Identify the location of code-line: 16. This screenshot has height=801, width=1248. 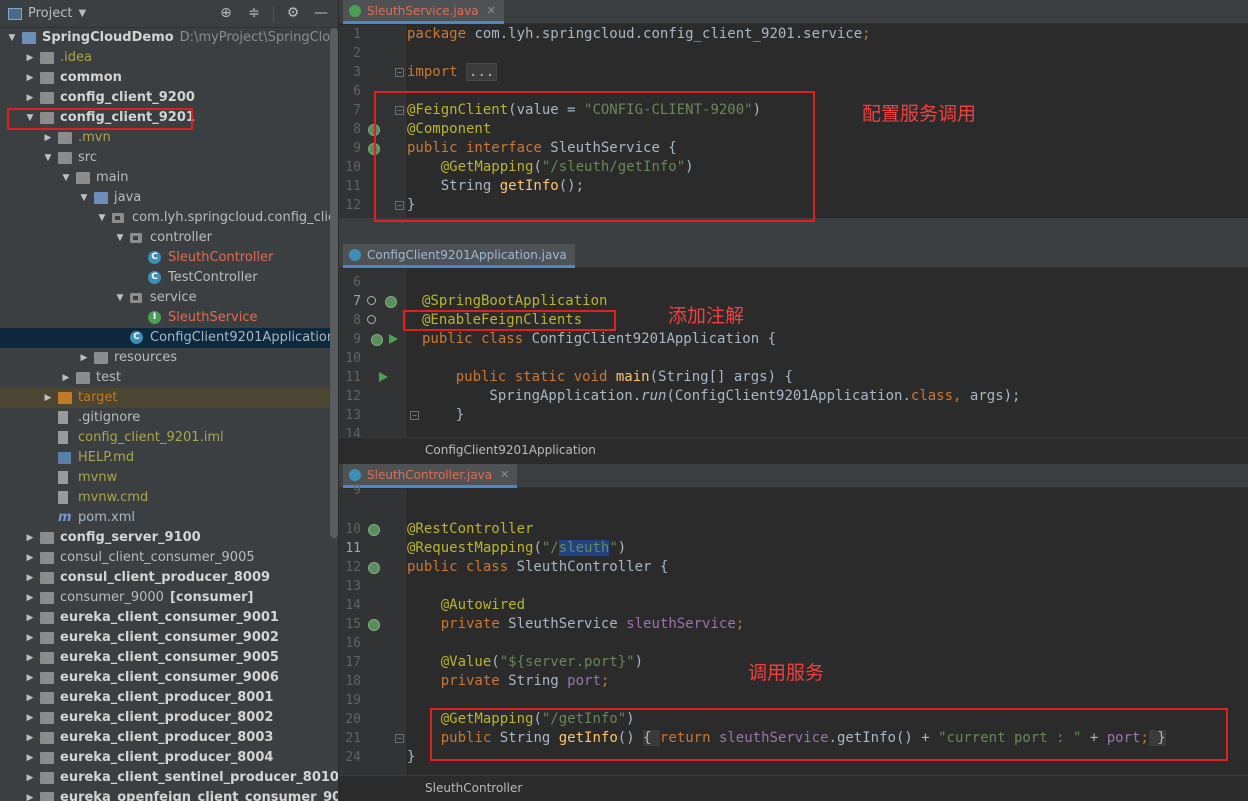
(793, 643).